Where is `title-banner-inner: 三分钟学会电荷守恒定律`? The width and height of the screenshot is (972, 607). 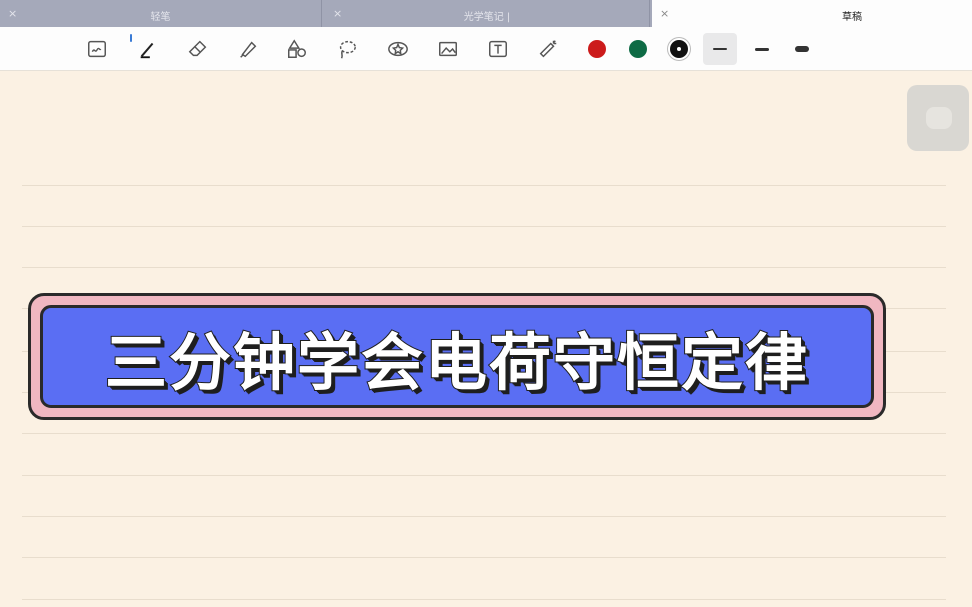 title-banner-inner: 三分钟学会电荷守恒定律 is located at coordinates (457, 356).